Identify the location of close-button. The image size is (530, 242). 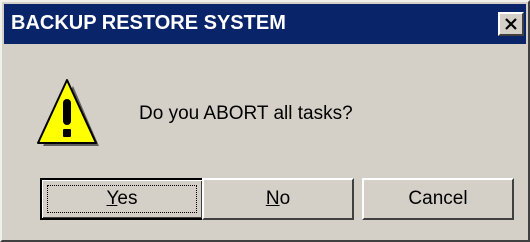
(511, 24).